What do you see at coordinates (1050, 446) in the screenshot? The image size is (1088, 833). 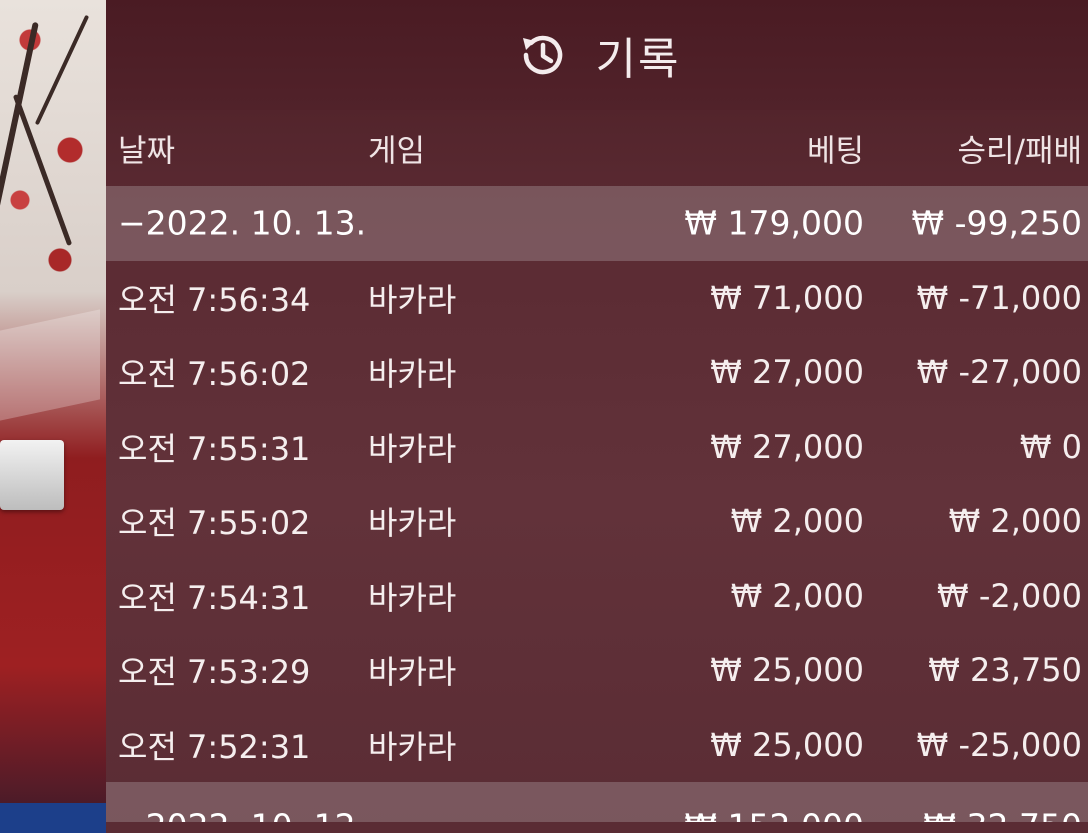 I see `row-result: ₩ 0` at bounding box center [1050, 446].